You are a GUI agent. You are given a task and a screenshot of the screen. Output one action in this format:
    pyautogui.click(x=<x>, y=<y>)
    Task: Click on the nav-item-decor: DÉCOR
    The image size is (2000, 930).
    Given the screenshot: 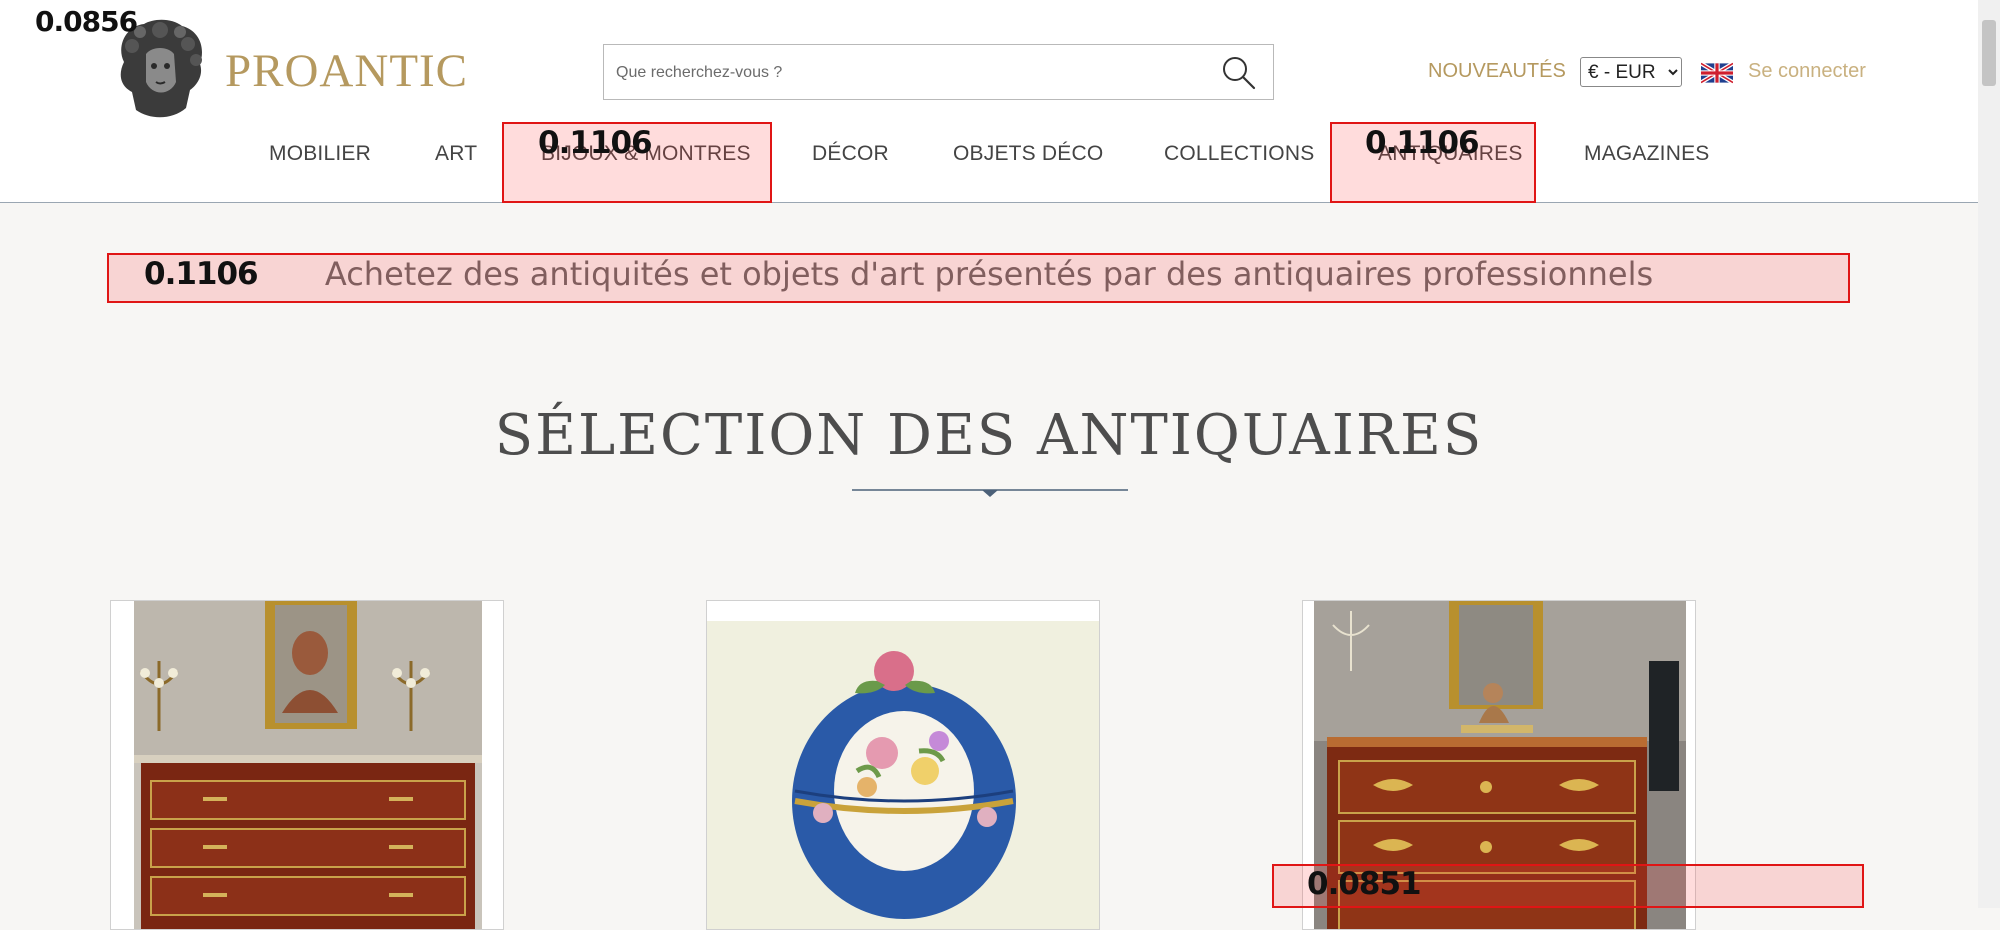 What is the action you would take?
    pyautogui.click(x=850, y=154)
    